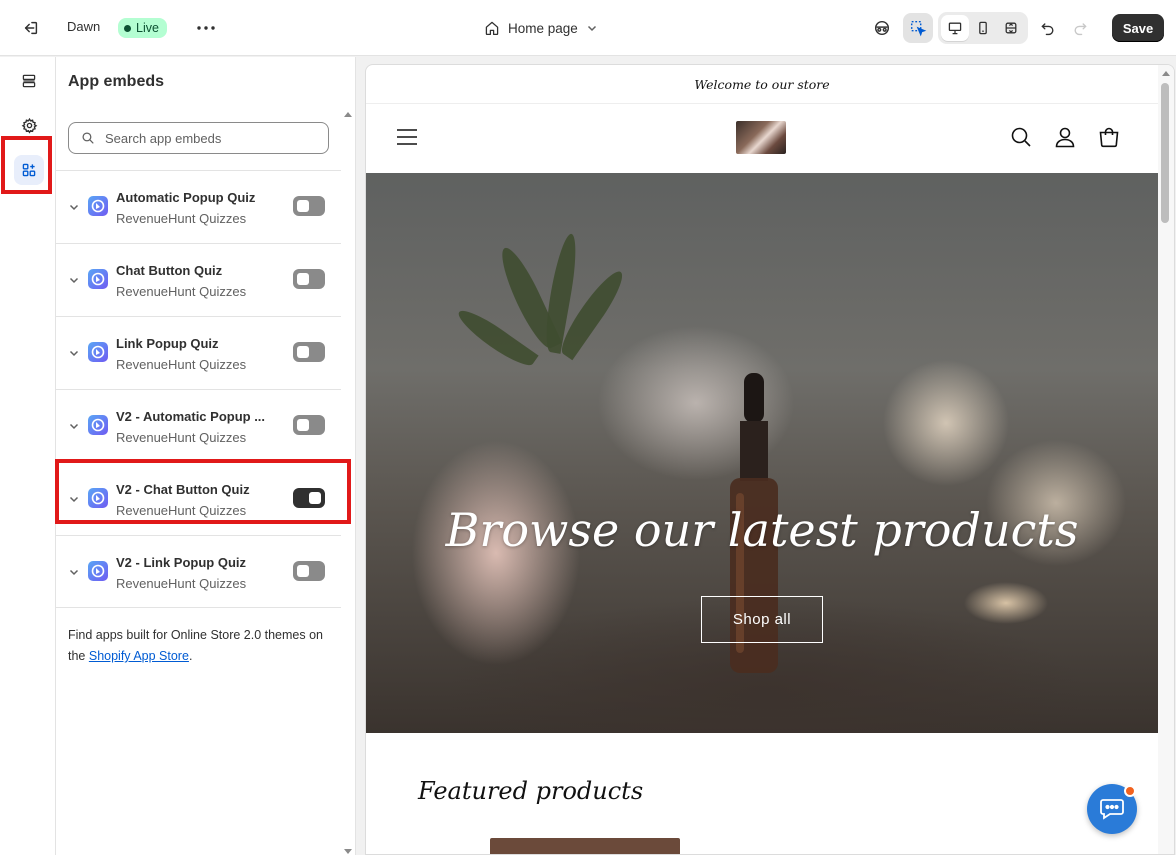  I want to click on chat-bubble-icon, so click(1112, 809).